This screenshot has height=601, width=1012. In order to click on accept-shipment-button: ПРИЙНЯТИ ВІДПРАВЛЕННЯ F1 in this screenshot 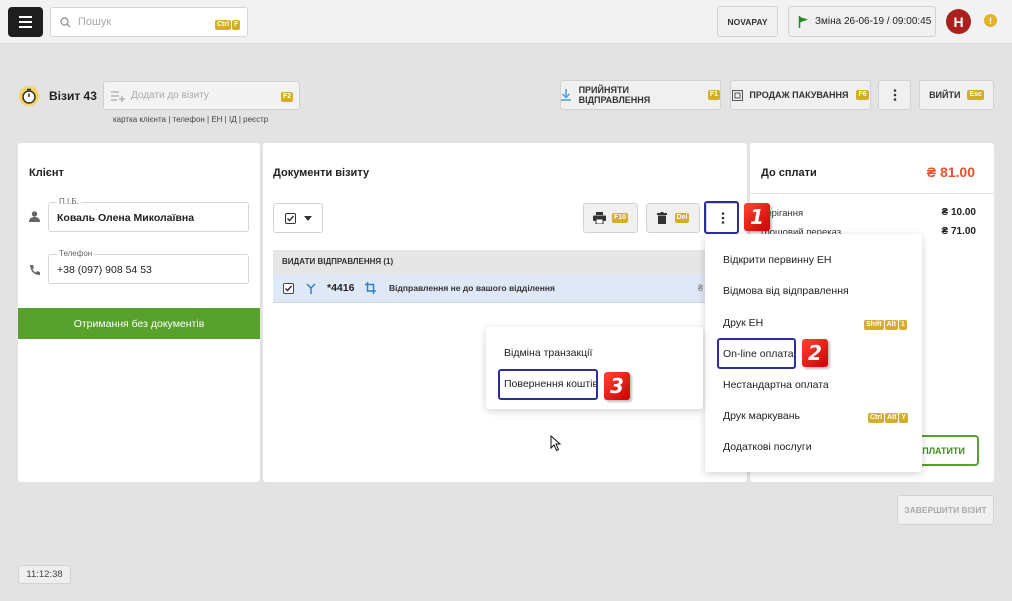, I will do `click(640, 95)`.